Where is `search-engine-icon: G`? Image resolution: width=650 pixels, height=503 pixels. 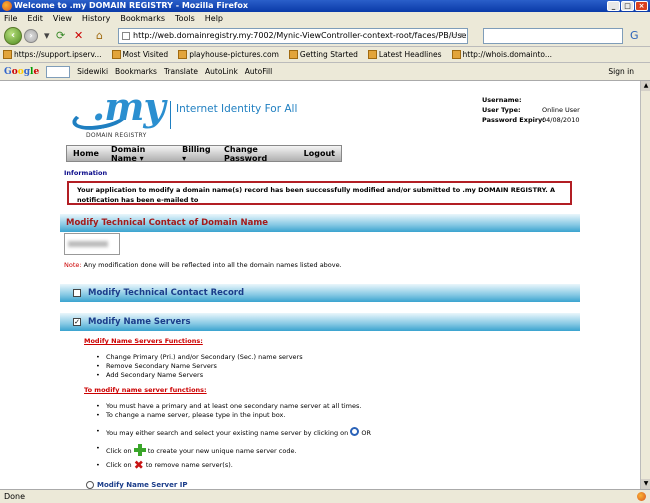 search-engine-icon: G is located at coordinates (634, 36).